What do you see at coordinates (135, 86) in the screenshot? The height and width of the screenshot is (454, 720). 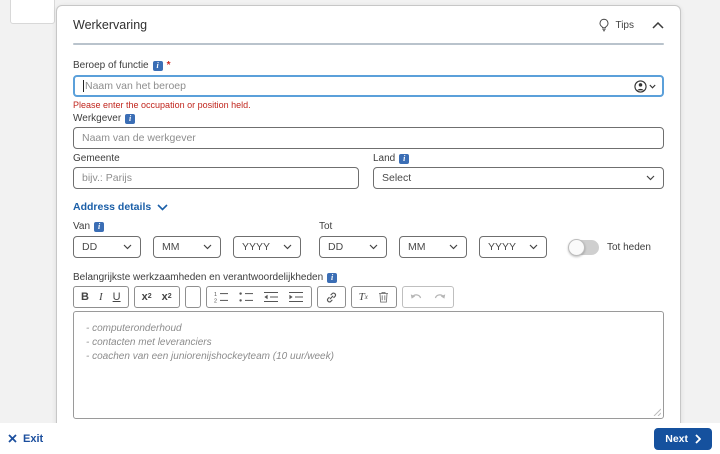 I see `occupation-placeholder: Naam van het beroep` at bounding box center [135, 86].